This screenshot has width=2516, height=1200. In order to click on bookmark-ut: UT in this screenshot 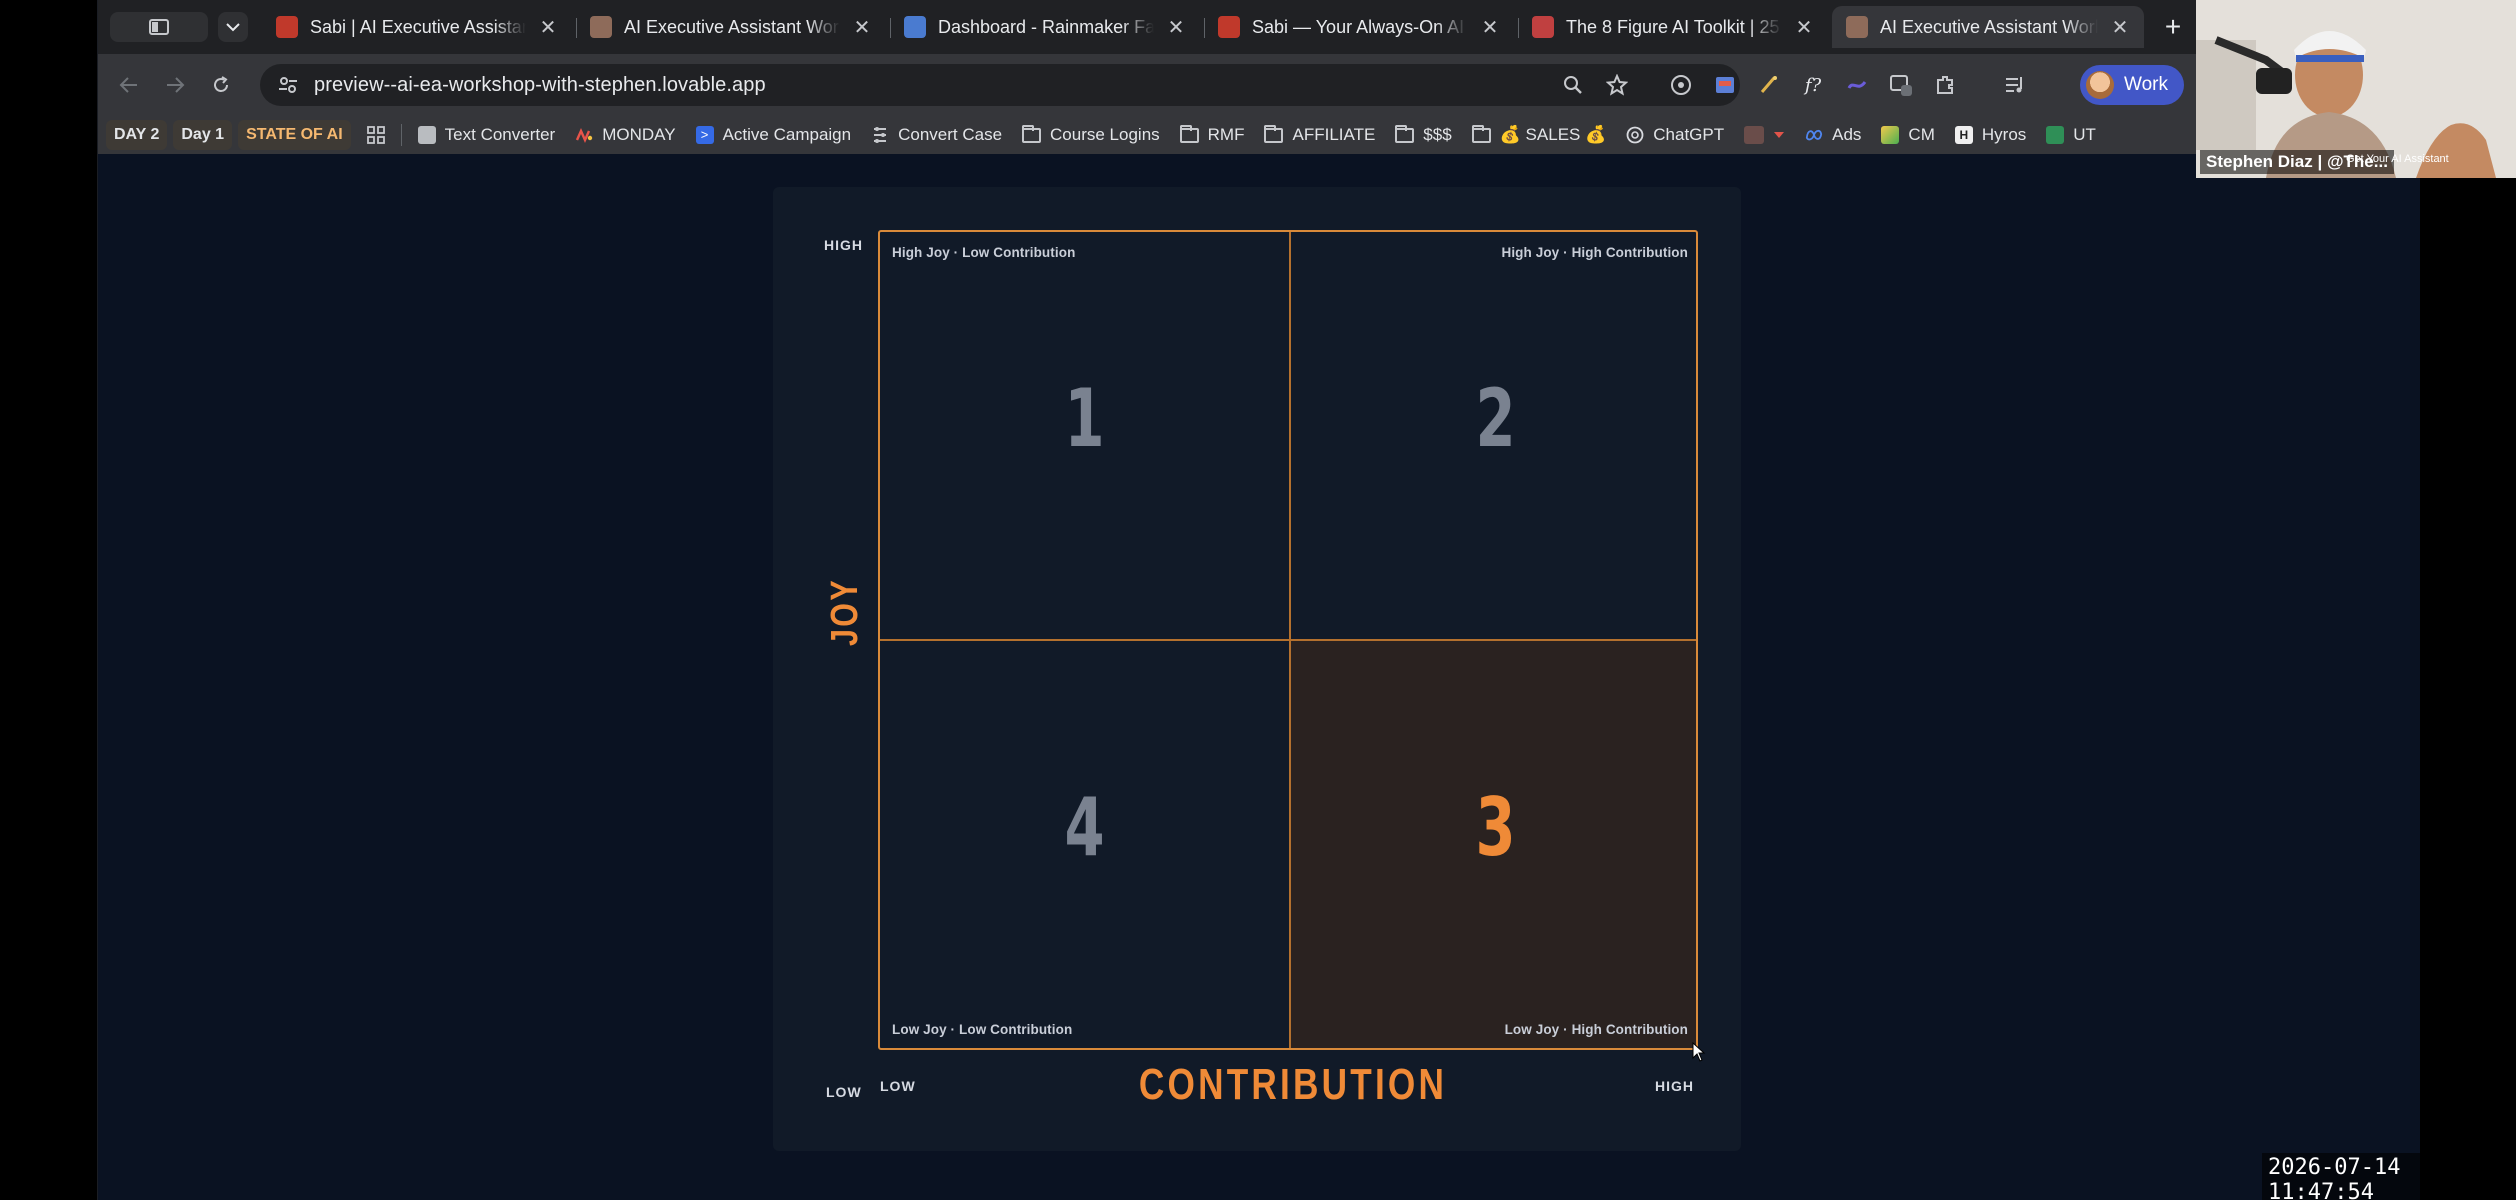, I will do `click(2071, 135)`.